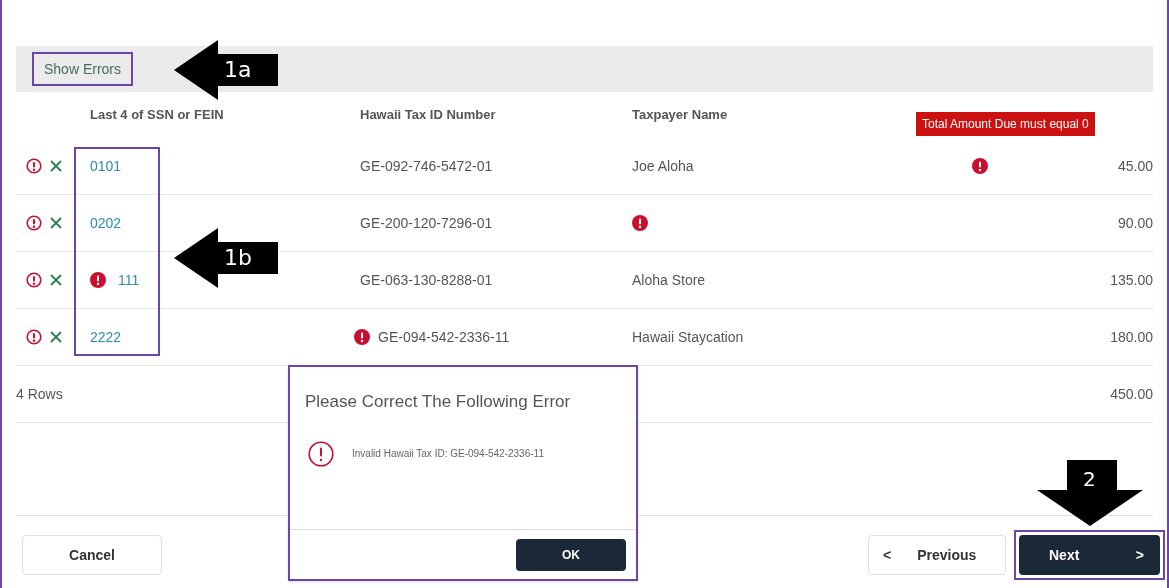  Describe the element at coordinates (571, 554) in the screenshot. I see `ok-button: OK` at that location.